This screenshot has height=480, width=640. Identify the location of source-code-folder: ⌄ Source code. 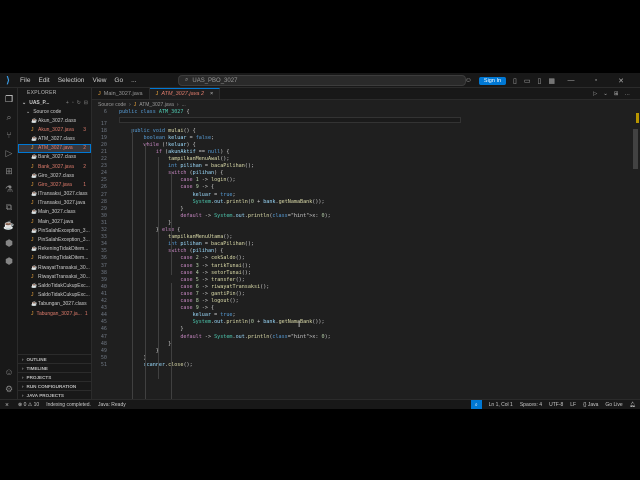
(54, 111).